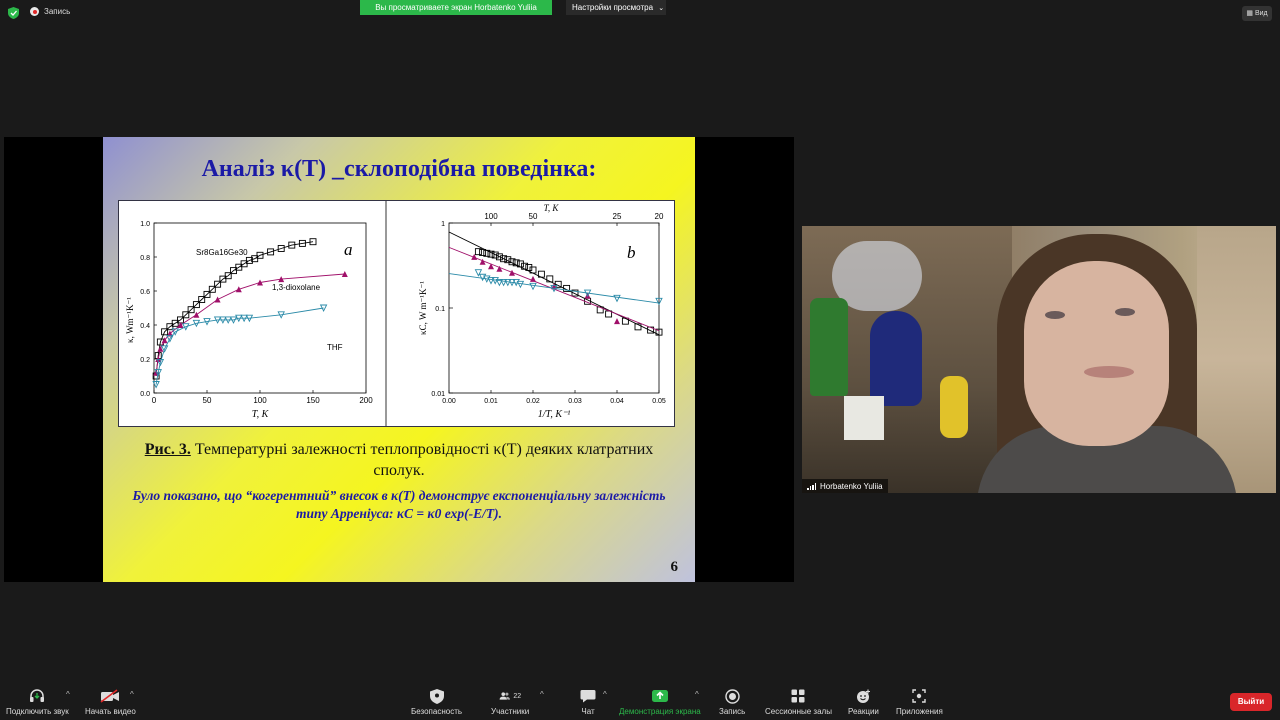 The width and height of the screenshot is (1280, 720). What do you see at coordinates (145, 360) in the screenshot?
I see `y-tick-label: 0.2` at bounding box center [145, 360].